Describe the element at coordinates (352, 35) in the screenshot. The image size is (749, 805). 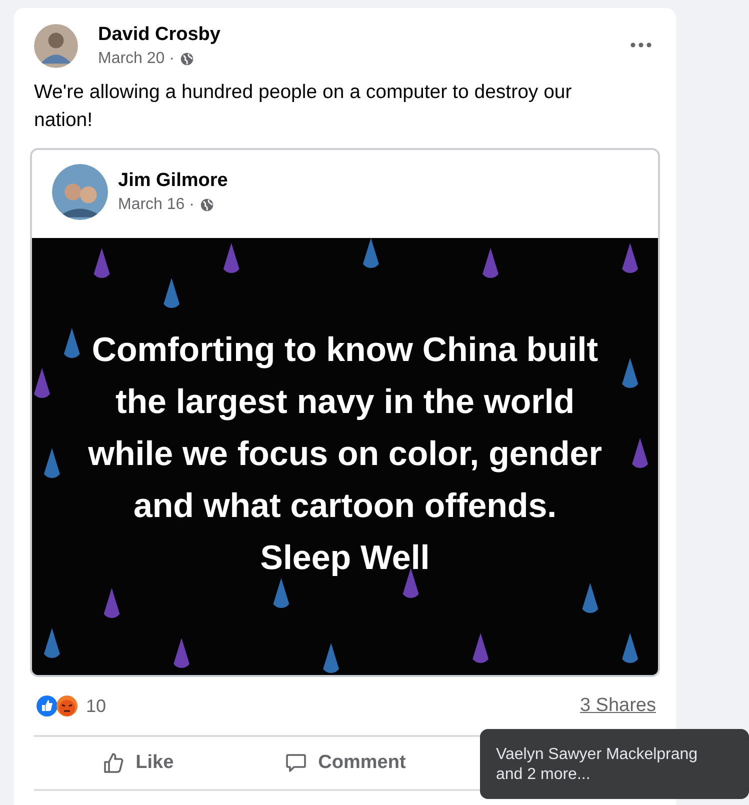
I see `author-name: David Crosby` at that location.